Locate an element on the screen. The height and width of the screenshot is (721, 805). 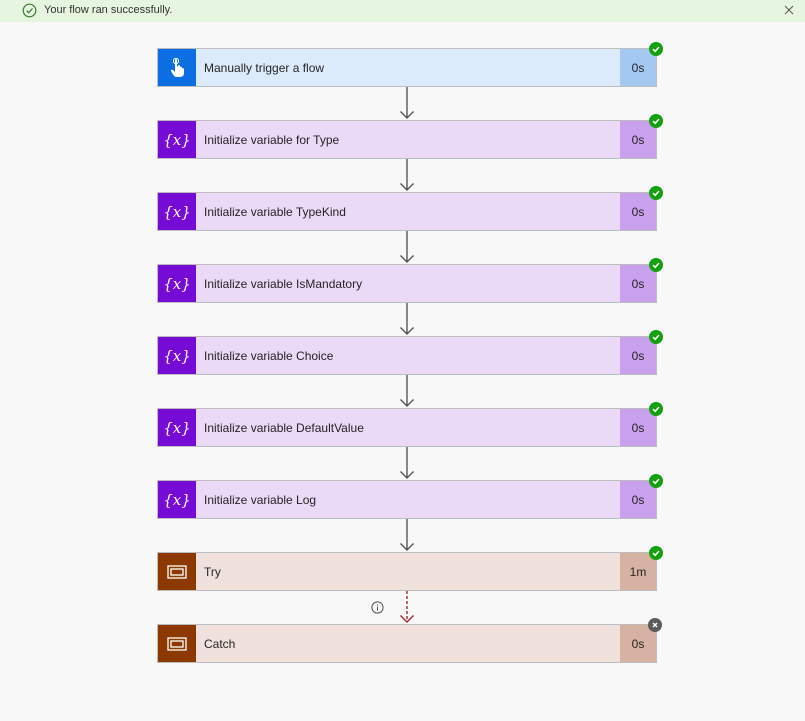
action-card-initialize-variable-defaultvalue: {x} Initialize variable DefaultValue 0s is located at coordinates (407, 427).